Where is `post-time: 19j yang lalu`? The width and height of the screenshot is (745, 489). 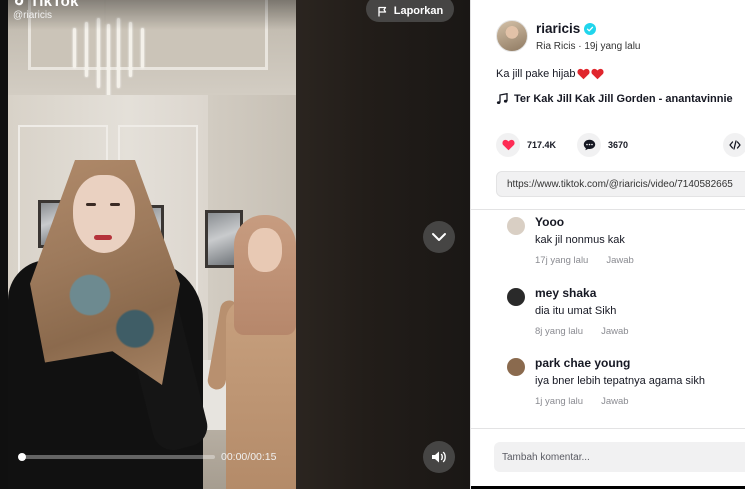 post-time: 19j yang lalu is located at coordinates (612, 46).